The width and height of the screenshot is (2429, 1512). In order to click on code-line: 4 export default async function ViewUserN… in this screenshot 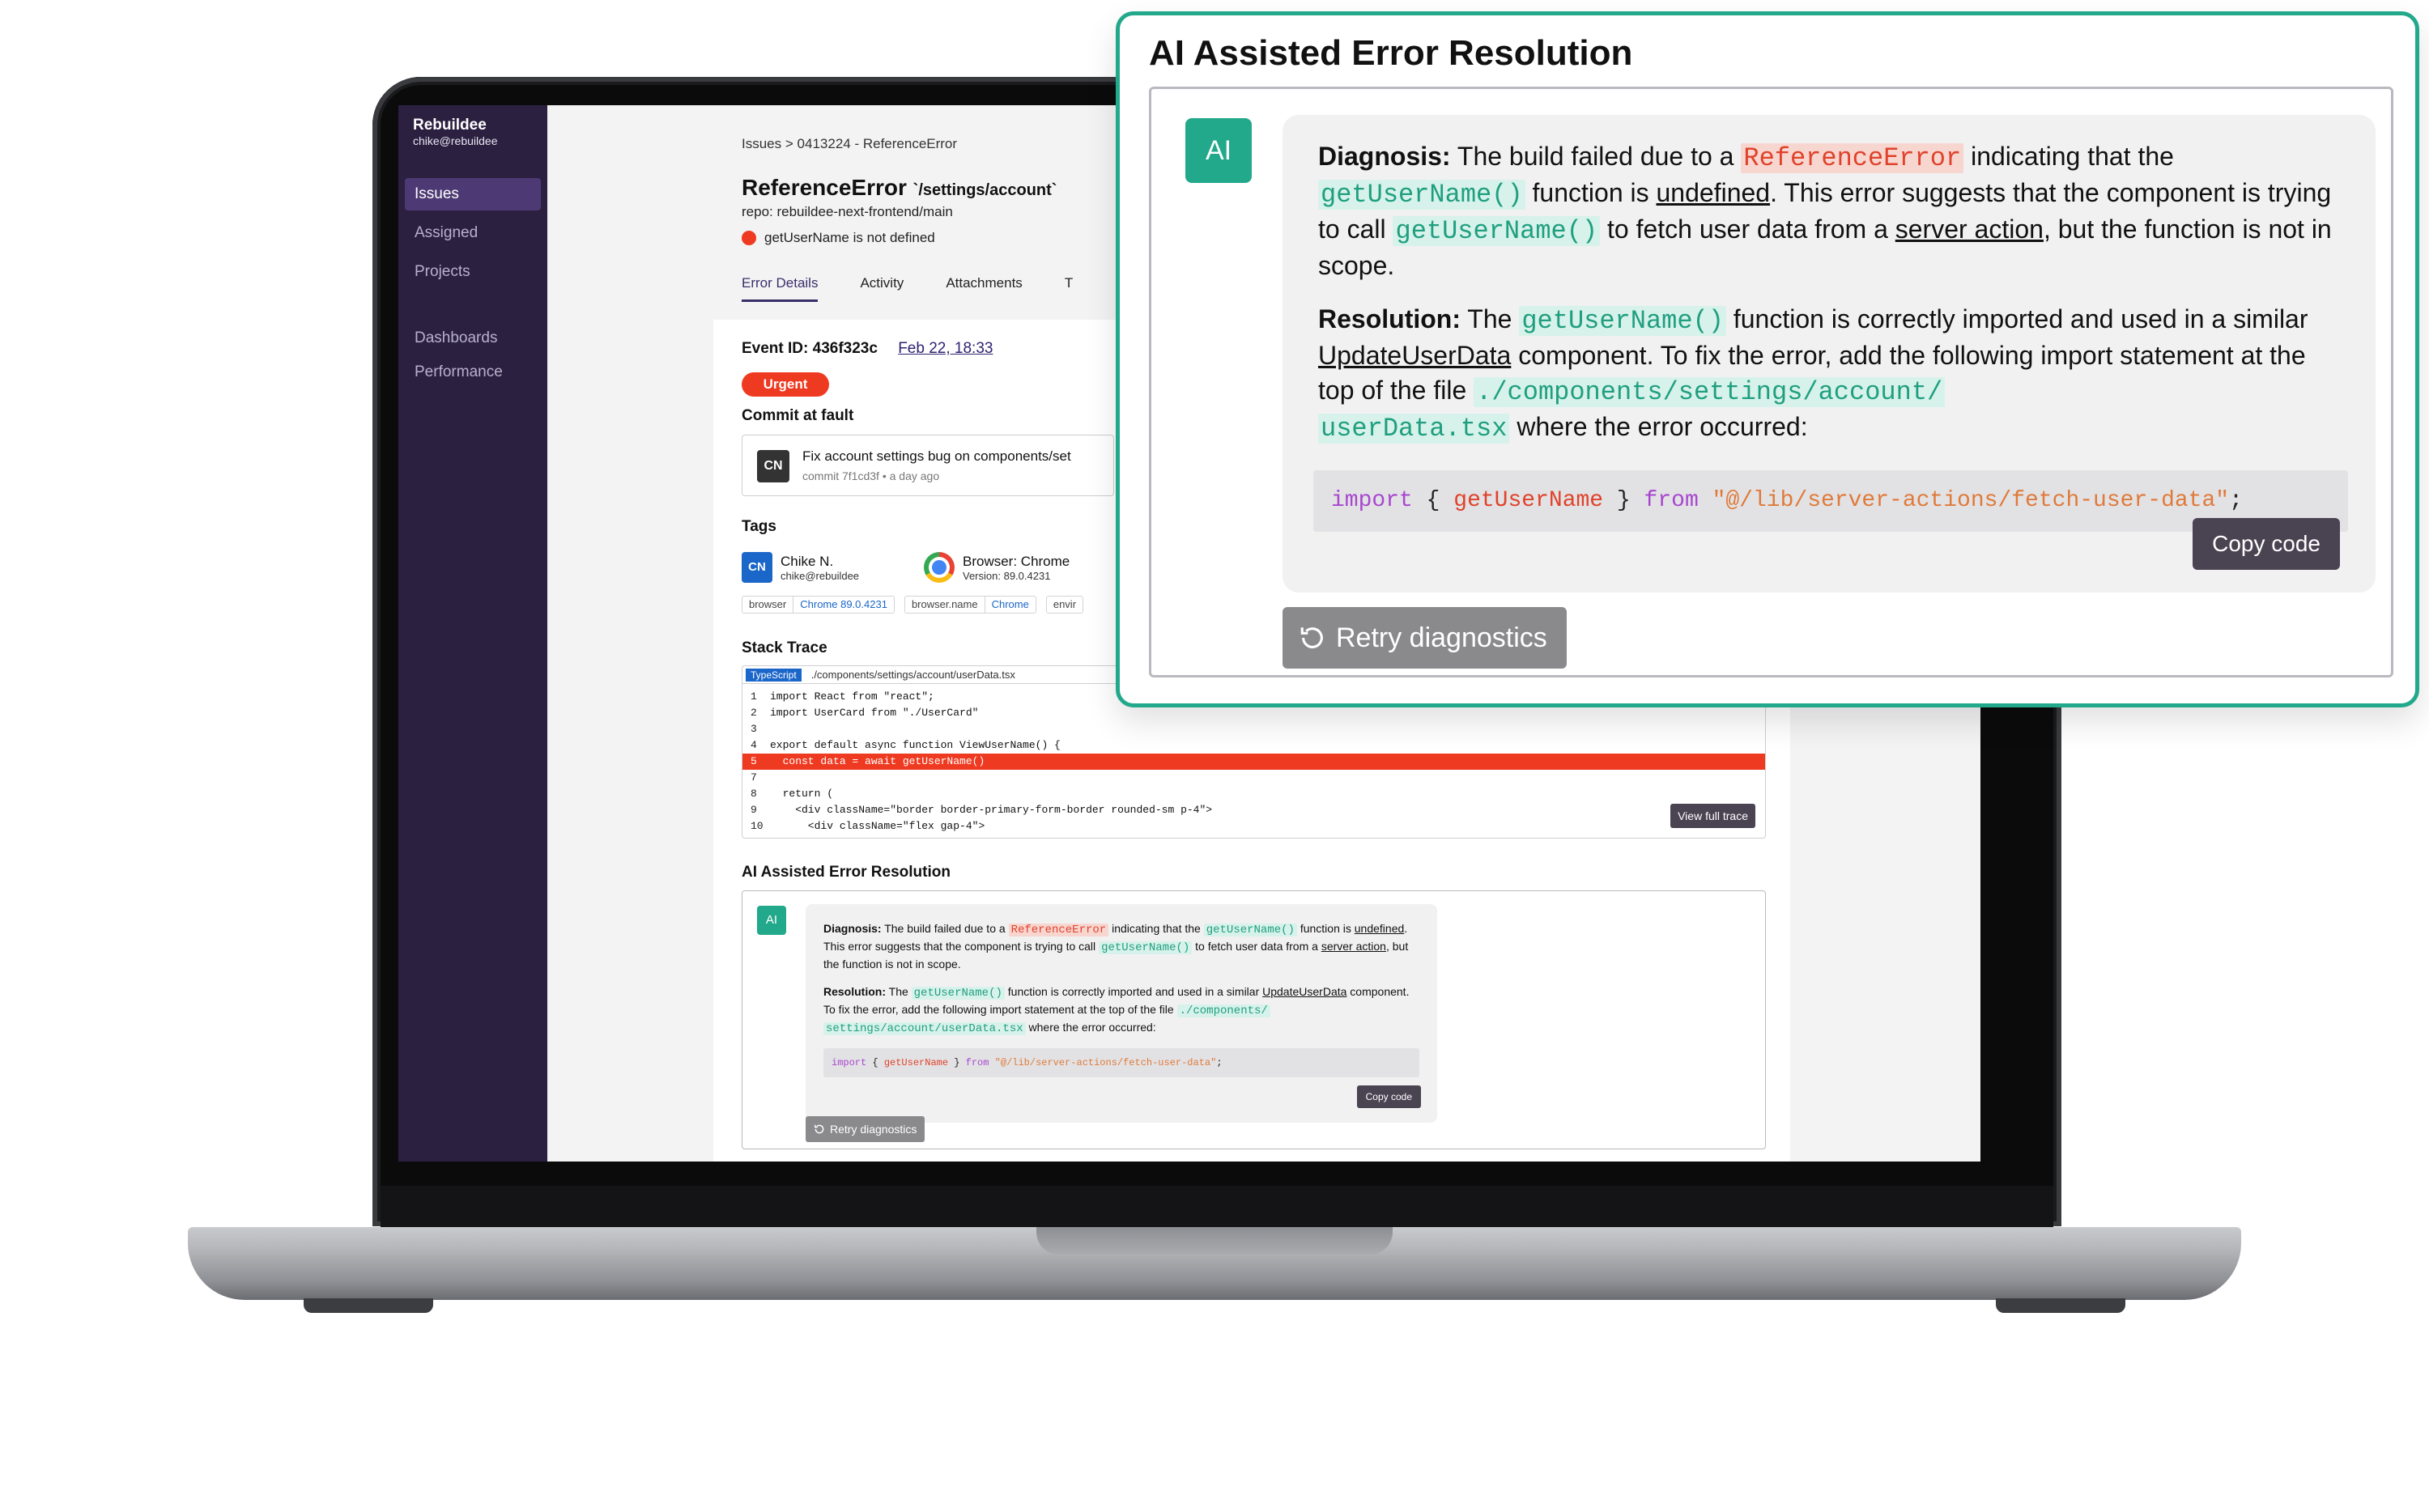, I will do `click(906, 745)`.